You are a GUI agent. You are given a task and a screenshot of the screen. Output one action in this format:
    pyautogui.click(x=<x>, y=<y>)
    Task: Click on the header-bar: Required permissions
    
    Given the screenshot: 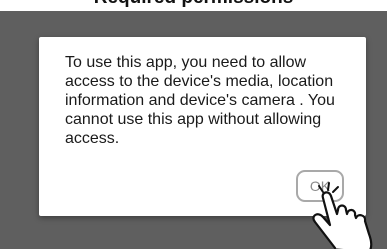 What is the action you would take?
    pyautogui.click(x=193, y=5)
    